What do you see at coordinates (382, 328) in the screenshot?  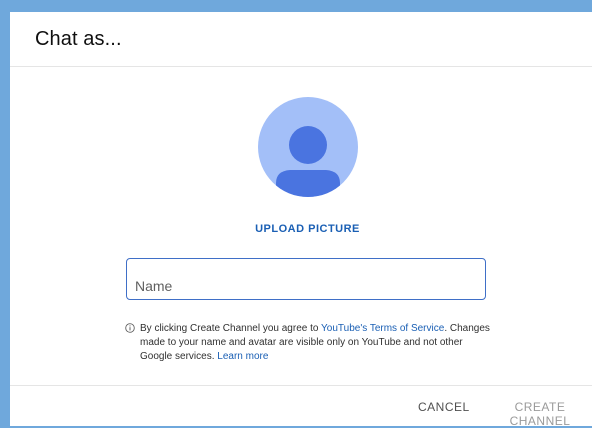 I see `terms-of-service-link: YouTube's Terms of Service` at bounding box center [382, 328].